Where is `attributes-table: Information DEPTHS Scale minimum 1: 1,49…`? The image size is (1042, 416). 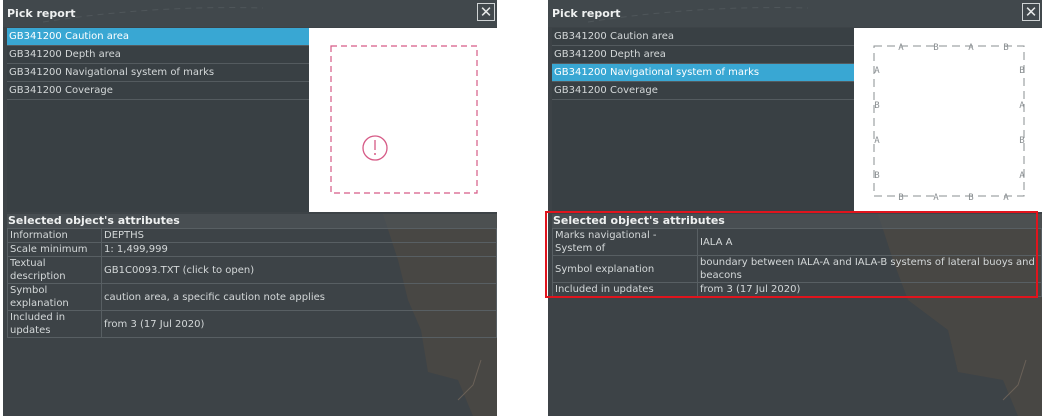
attributes-table: Information DEPTHS Scale minimum 1: 1,49… is located at coordinates (252, 283).